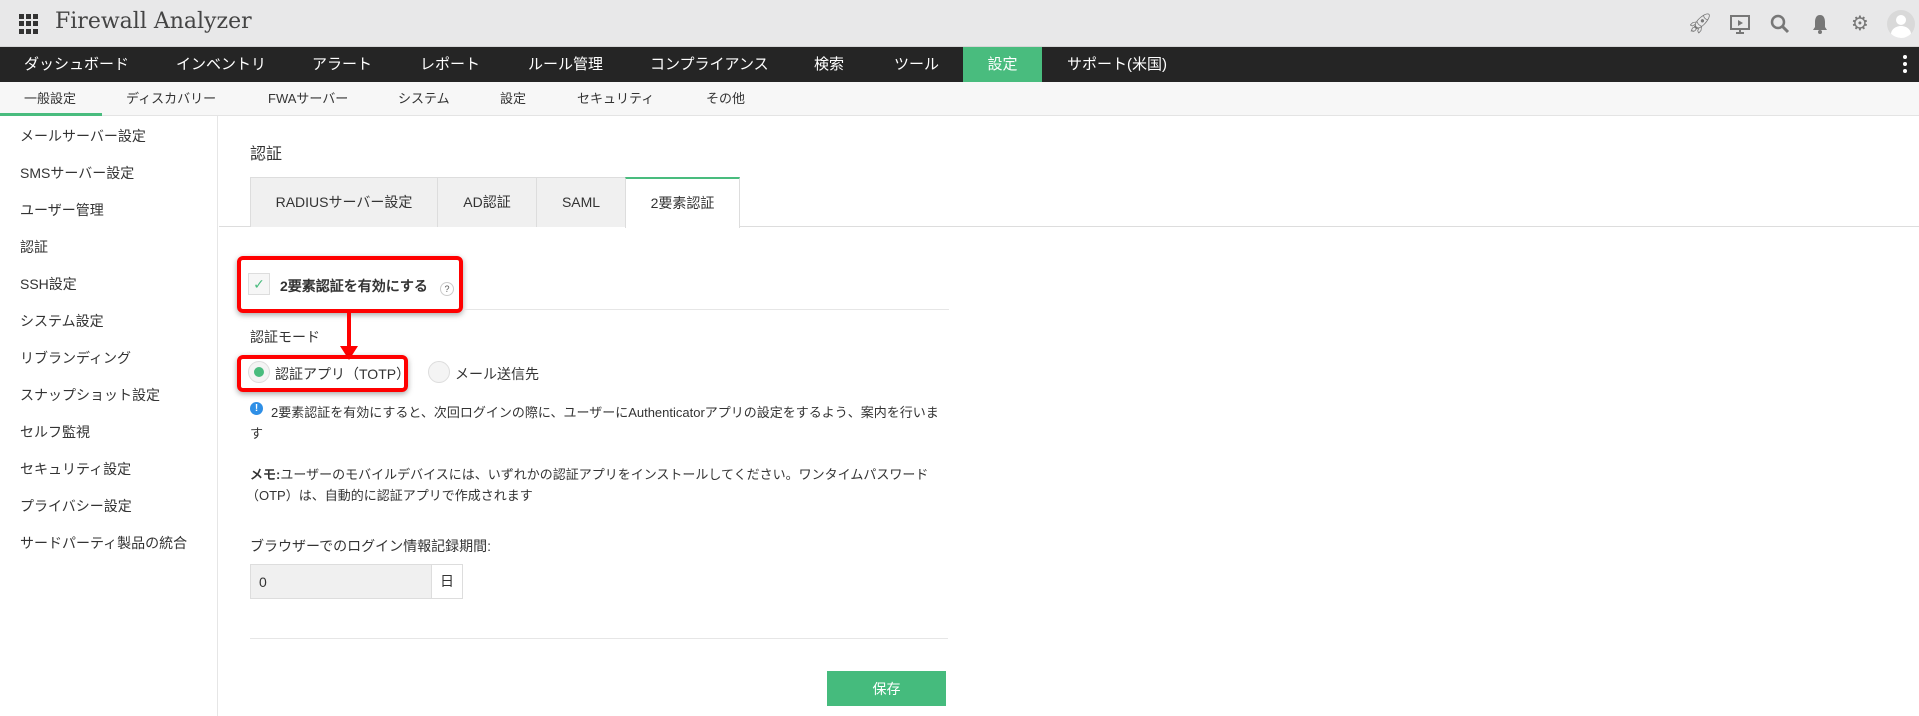 This screenshot has height=716, width=1919. What do you see at coordinates (487, 202) in the screenshot?
I see `tab-ad: AD認証` at bounding box center [487, 202].